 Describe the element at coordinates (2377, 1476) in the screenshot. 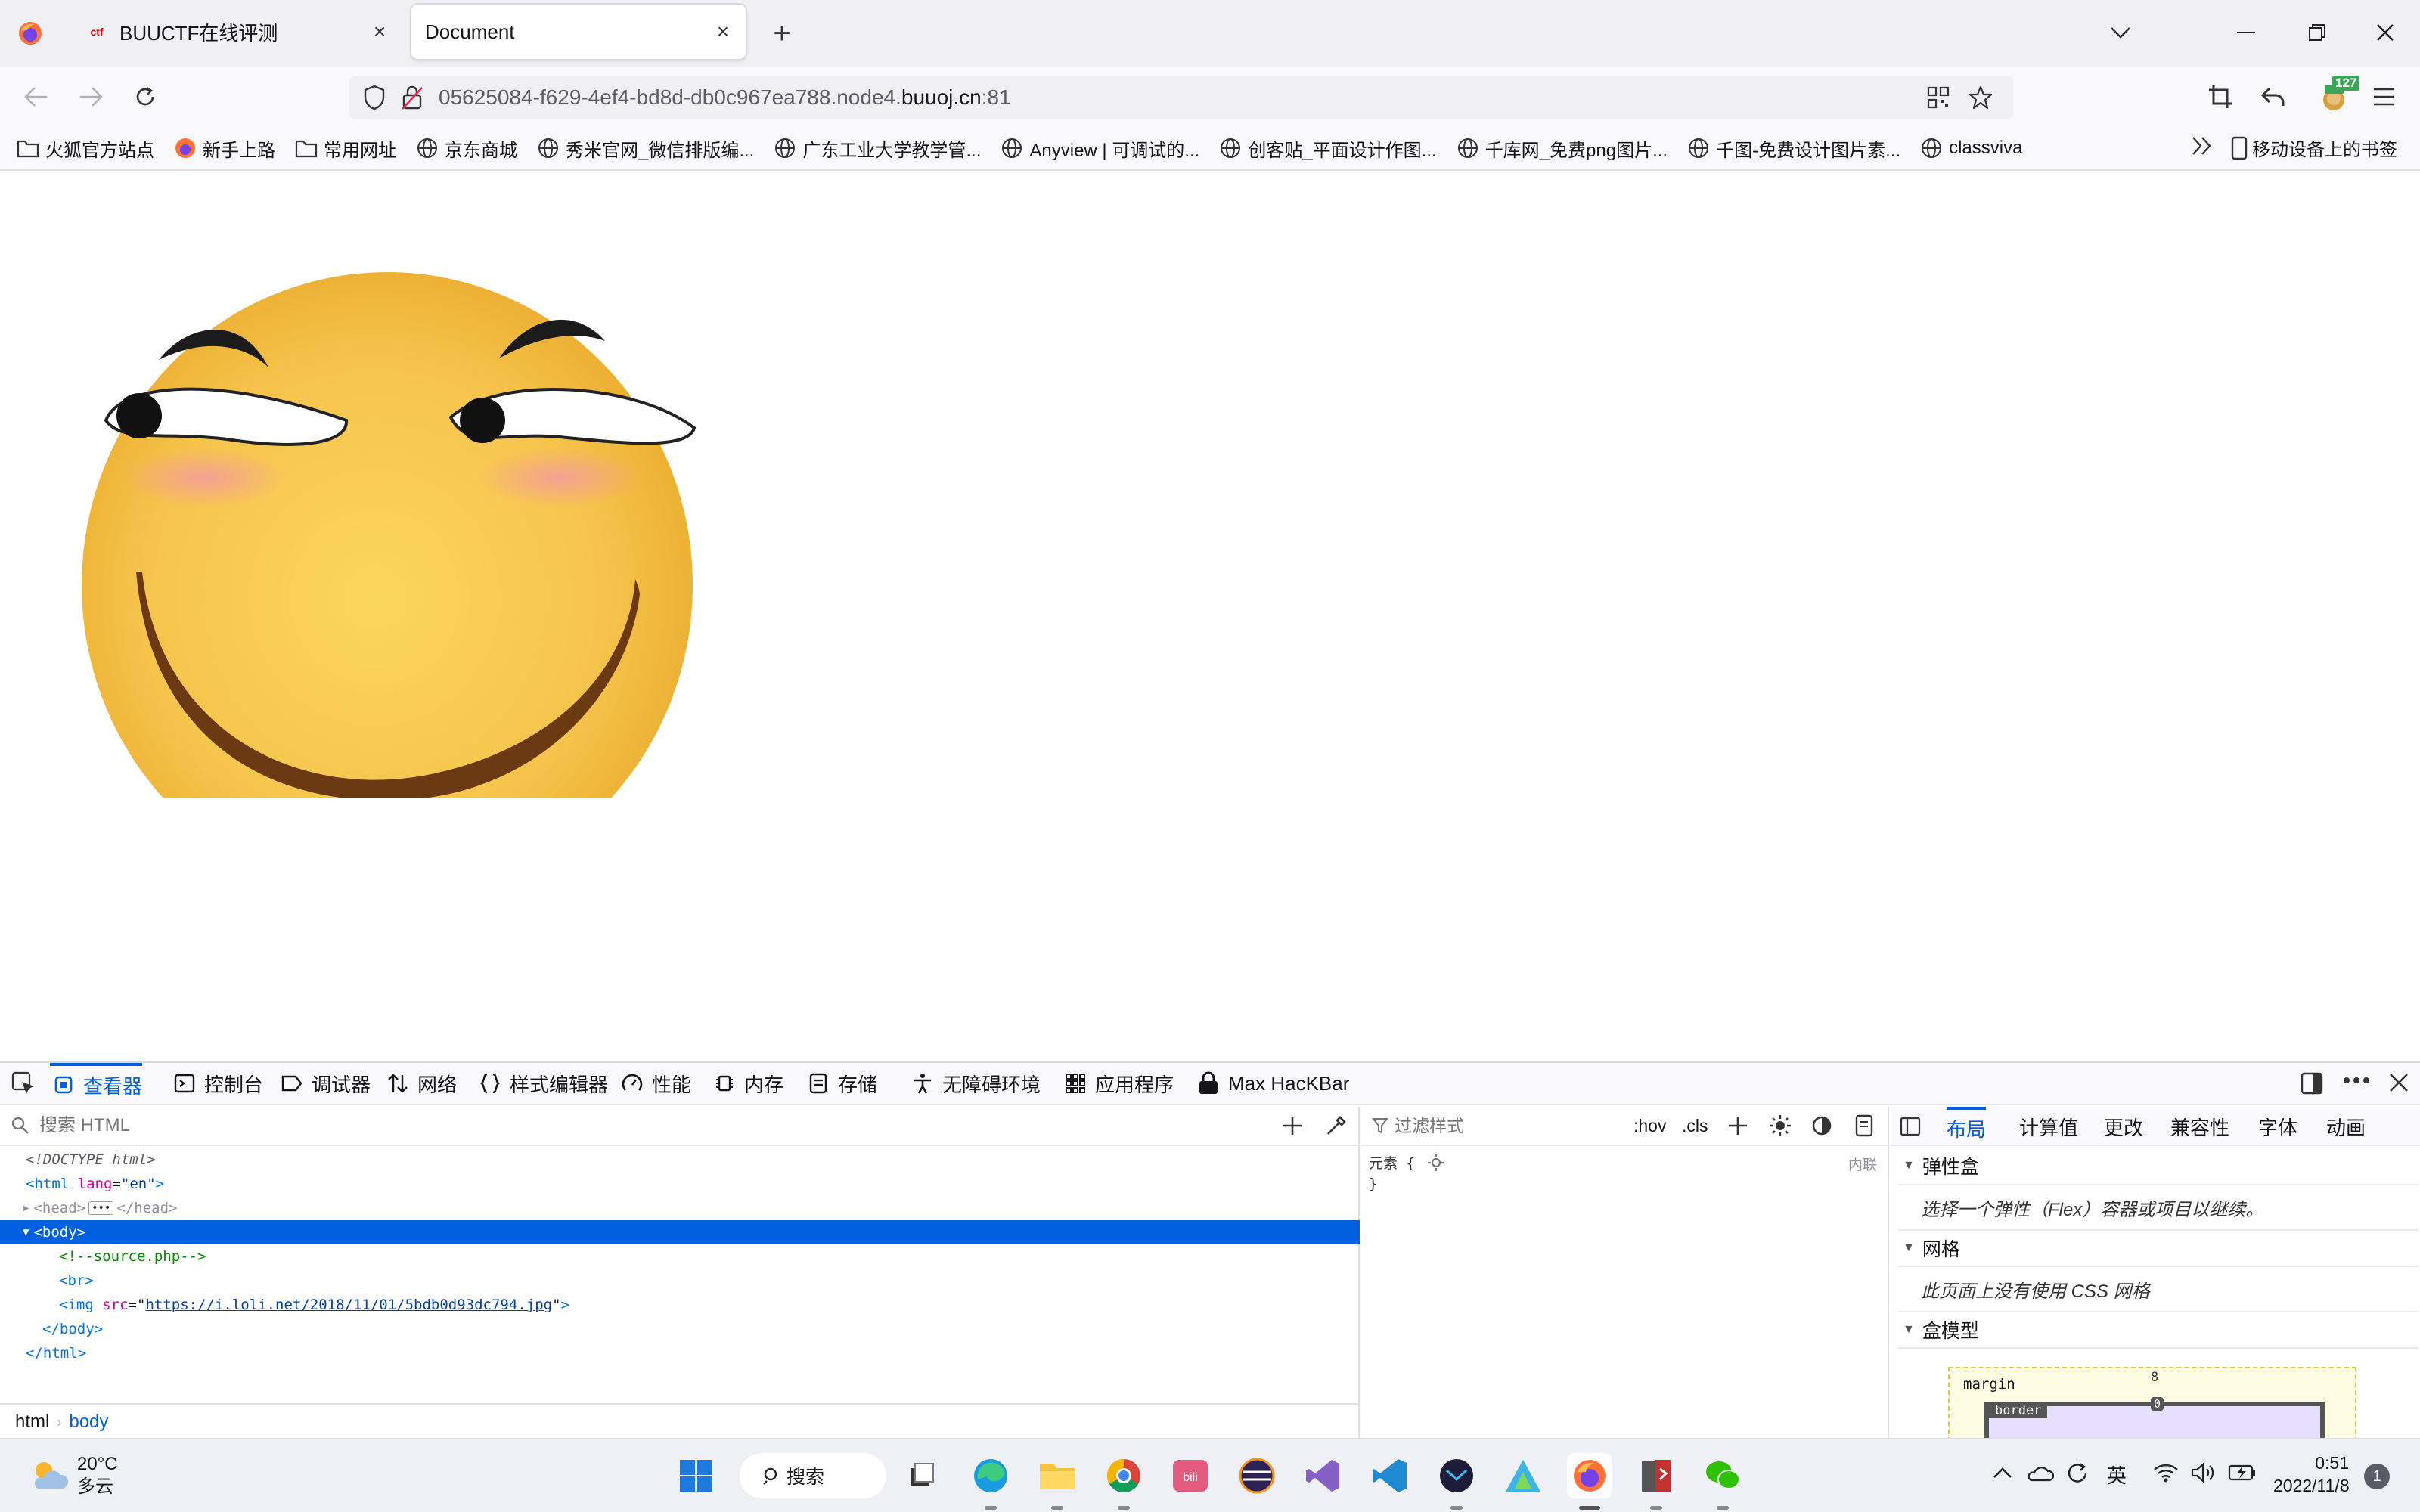

I see `notification-badge: 1` at that location.